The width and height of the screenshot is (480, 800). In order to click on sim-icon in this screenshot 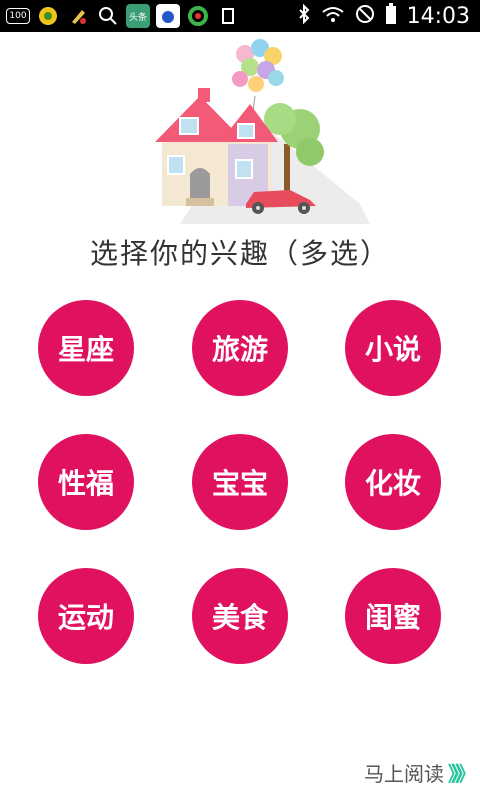, I will do `click(228, 16)`.